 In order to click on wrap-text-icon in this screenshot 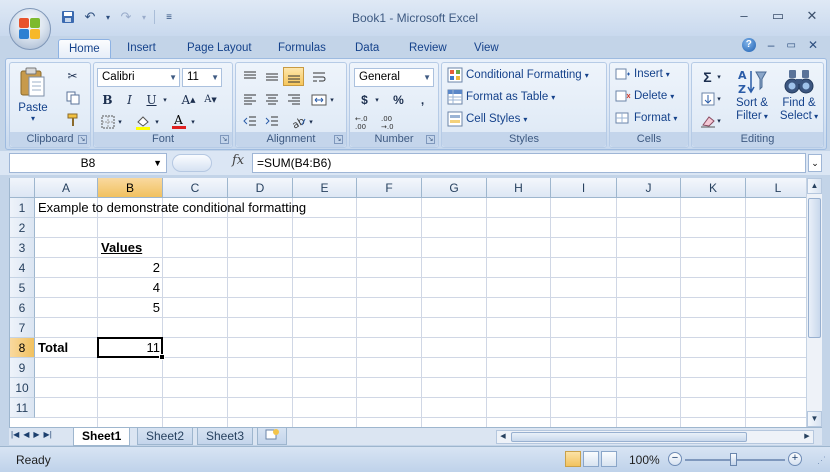, I will do `click(318, 76)`.